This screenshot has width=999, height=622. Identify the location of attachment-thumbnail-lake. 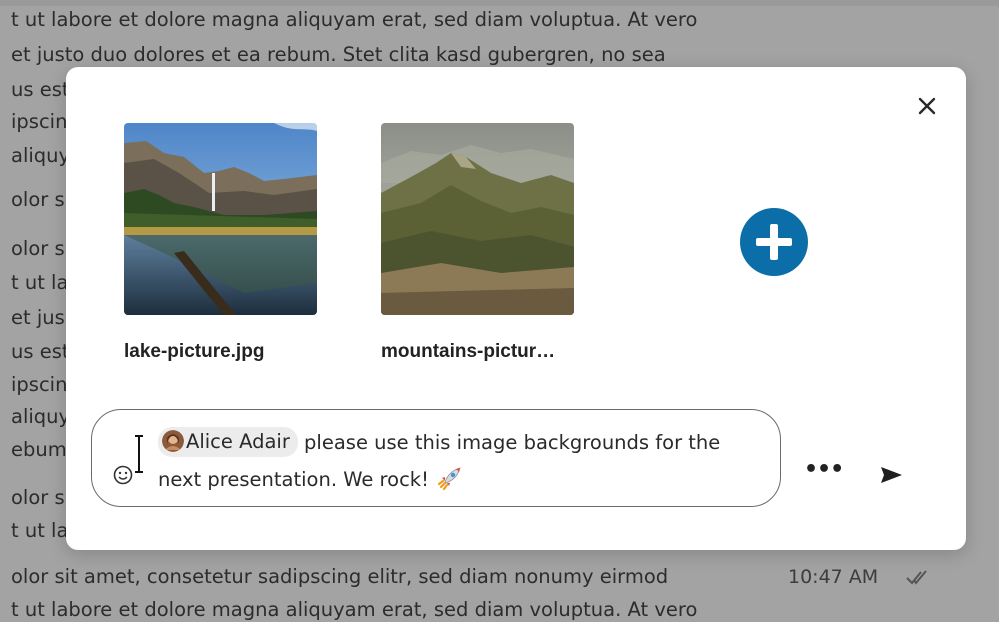
(220, 219).